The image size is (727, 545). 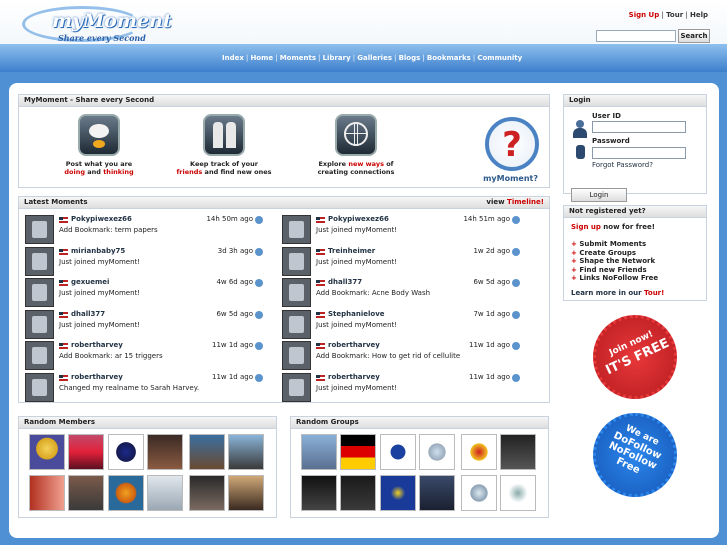 I want to click on moment-time: 1w 2d ago, so click(x=491, y=250).